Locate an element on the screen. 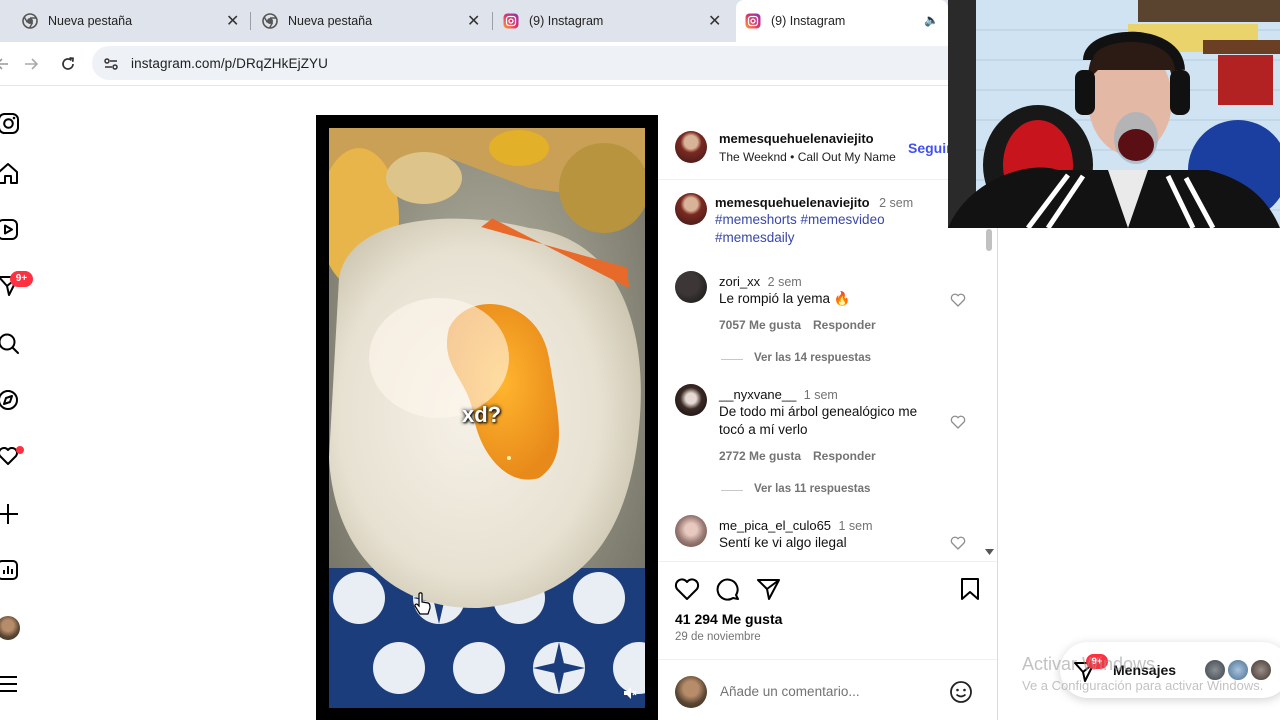 The height and width of the screenshot is (720, 1280). follow-button: Seguir is located at coordinates (930, 148).